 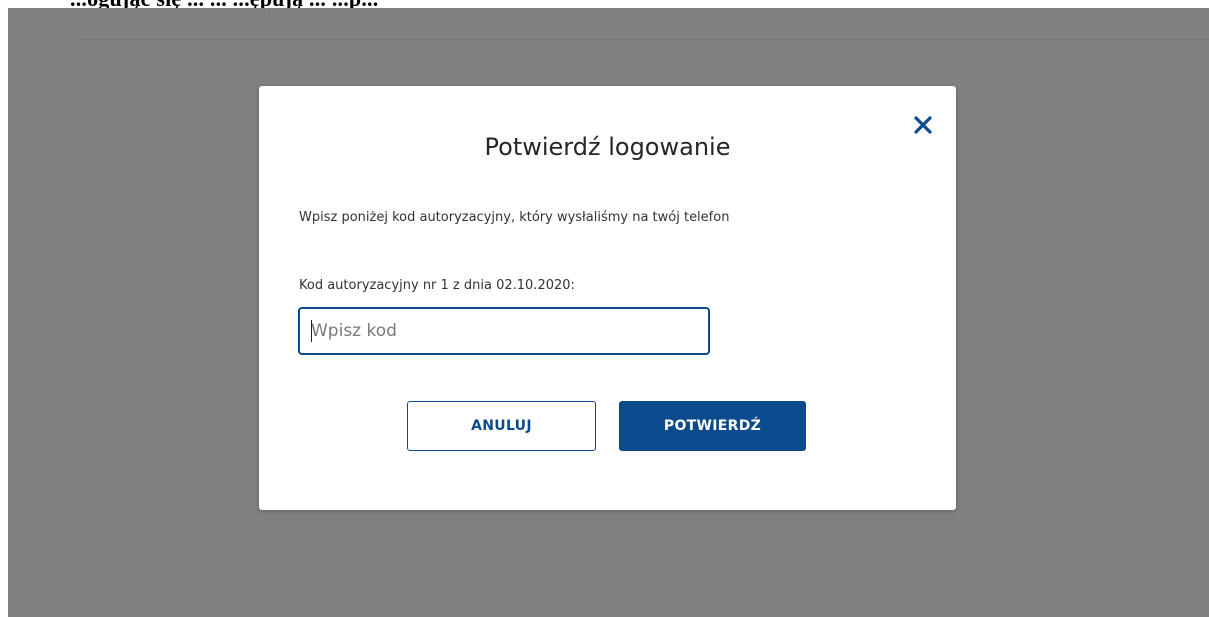 What do you see at coordinates (501, 426) in the screenshot?
I see `cancel-button: ANULUJ` at bounding box center [501, 426].